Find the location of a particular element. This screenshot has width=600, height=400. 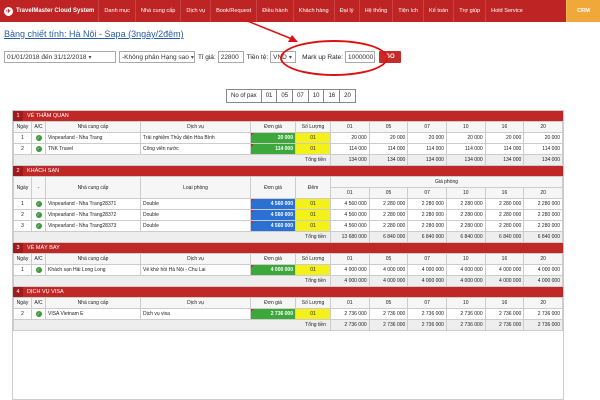

brand: ✈ TravelMaster Cloud System is located at coordinates (49, 11).